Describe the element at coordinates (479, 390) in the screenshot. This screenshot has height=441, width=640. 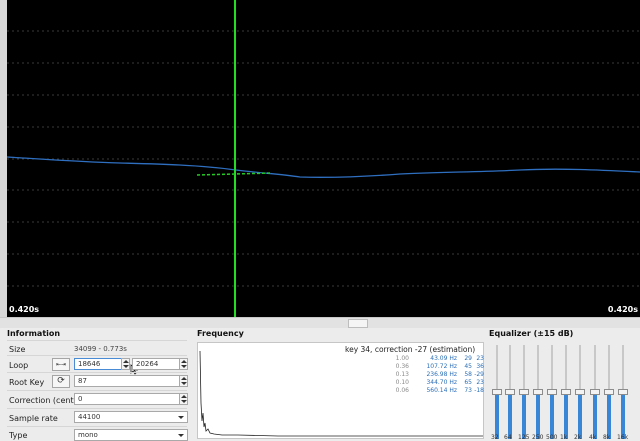
I see `peak-cell: -18` at that location.